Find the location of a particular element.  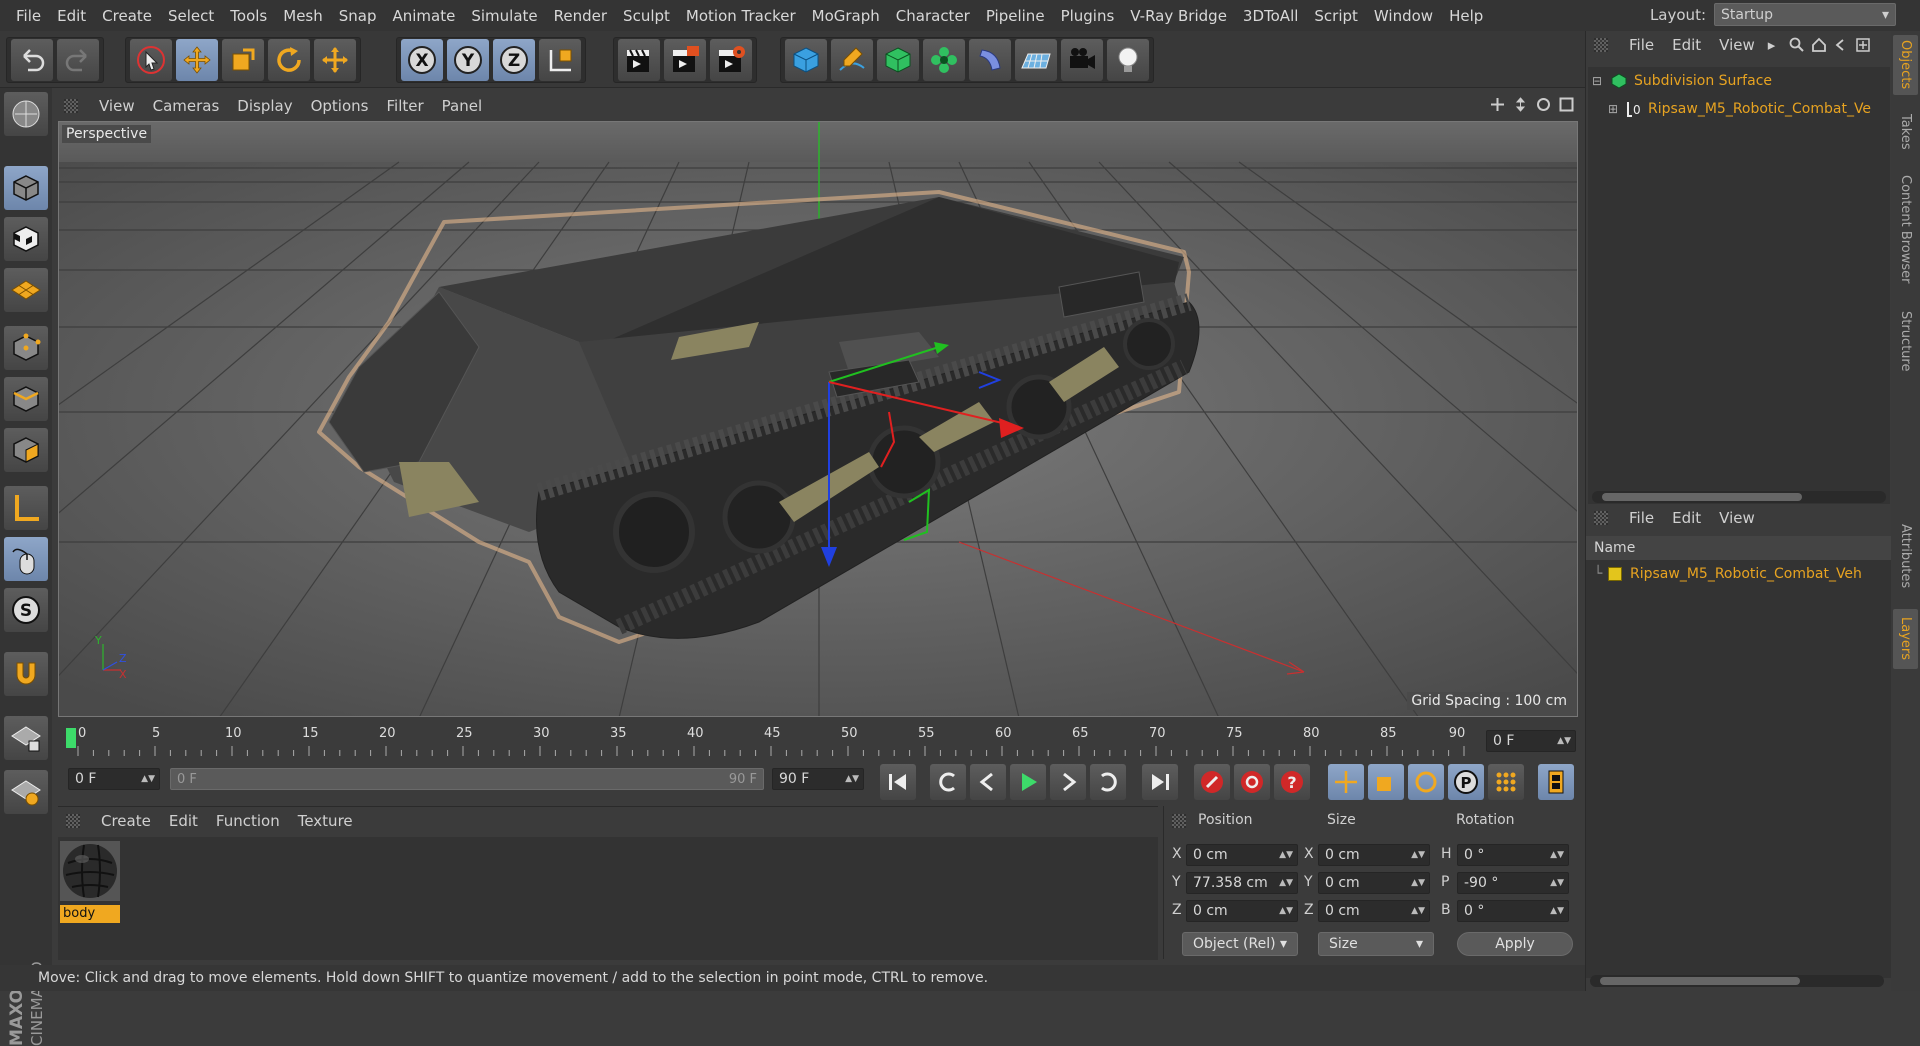

recent-tool-button is located at coordinates (335, 60).